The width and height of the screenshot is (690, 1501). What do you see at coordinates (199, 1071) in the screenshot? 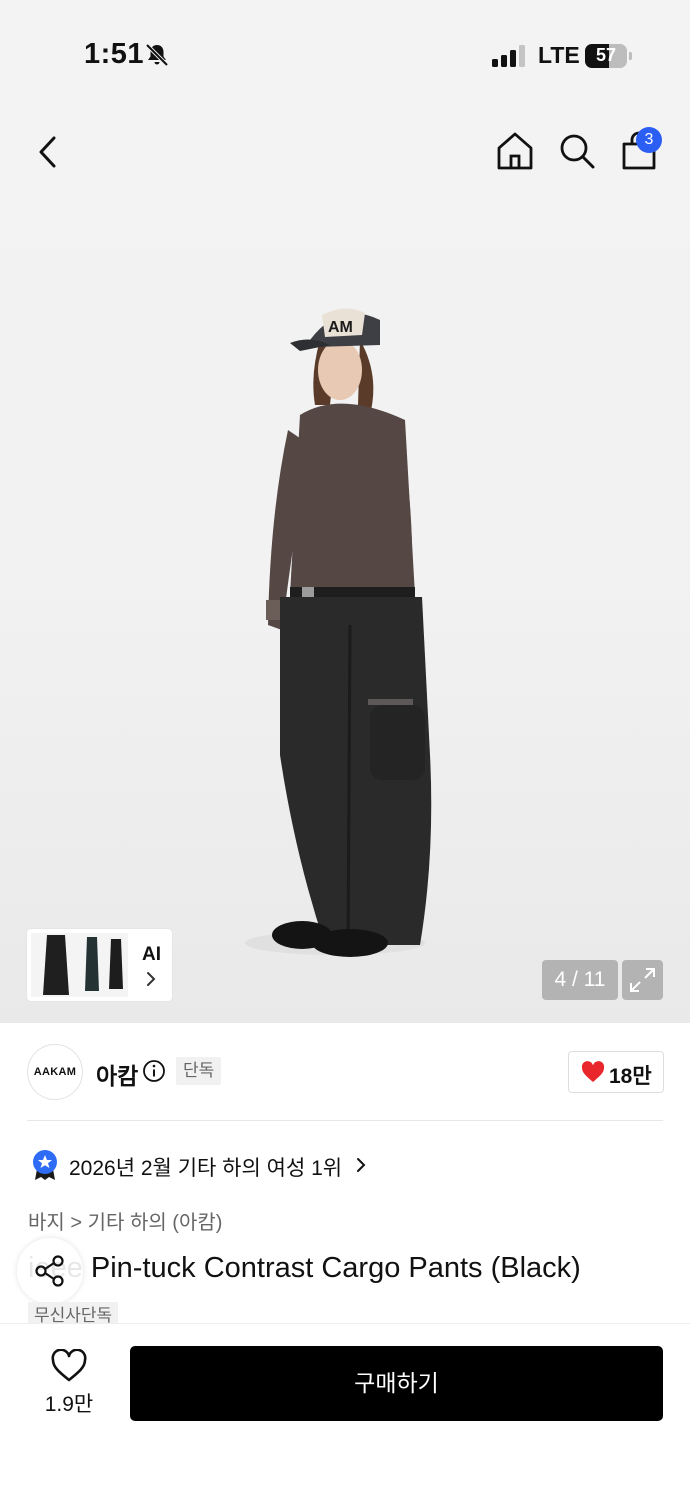
I see `exclusive-badge: 단독` at bounding box center [199, 1071].